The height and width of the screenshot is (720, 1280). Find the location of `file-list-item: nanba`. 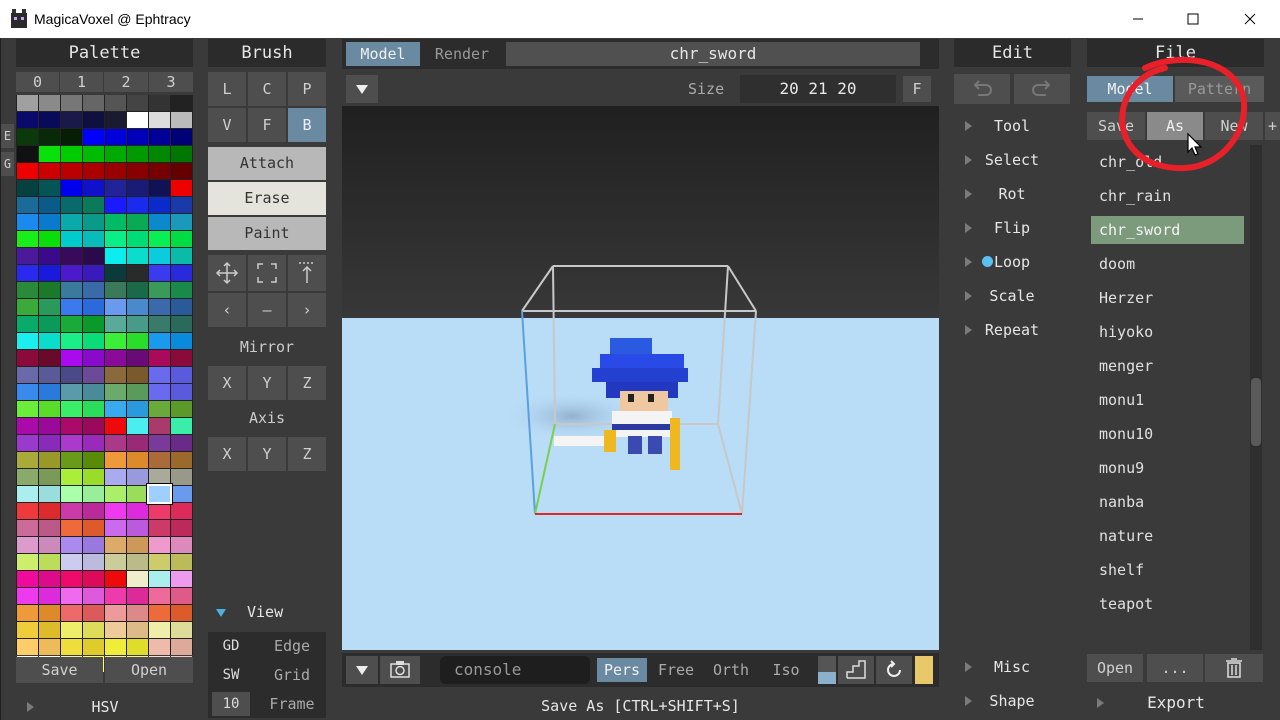

file-list-item: nanba is located at coordinates (1167, 502).